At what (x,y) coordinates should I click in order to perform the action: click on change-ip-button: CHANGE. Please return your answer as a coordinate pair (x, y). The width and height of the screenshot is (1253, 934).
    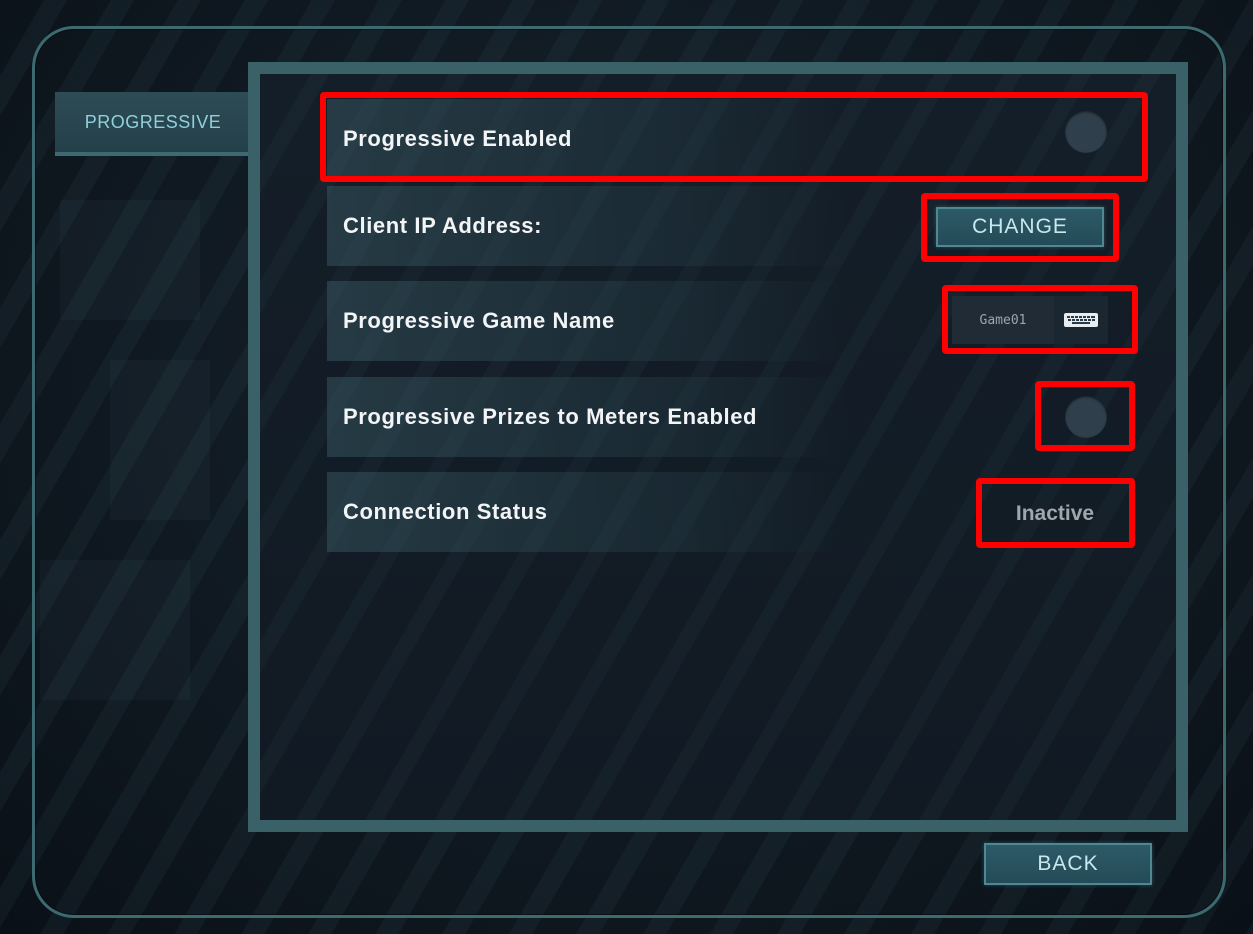
    Looking at the image, I should click on (1020, 227).